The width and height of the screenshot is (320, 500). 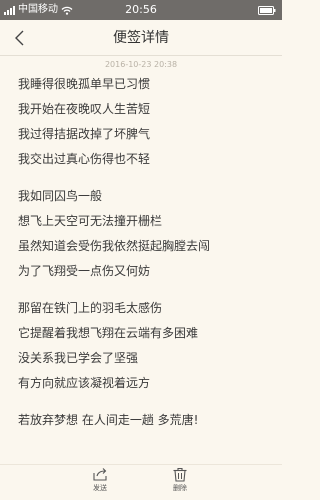 What do you see at coordinates (90, 308) in the screenshot?
I see `note-line: 那留在铁门上的羽毛太感伤` at bounding box center [90, 308].